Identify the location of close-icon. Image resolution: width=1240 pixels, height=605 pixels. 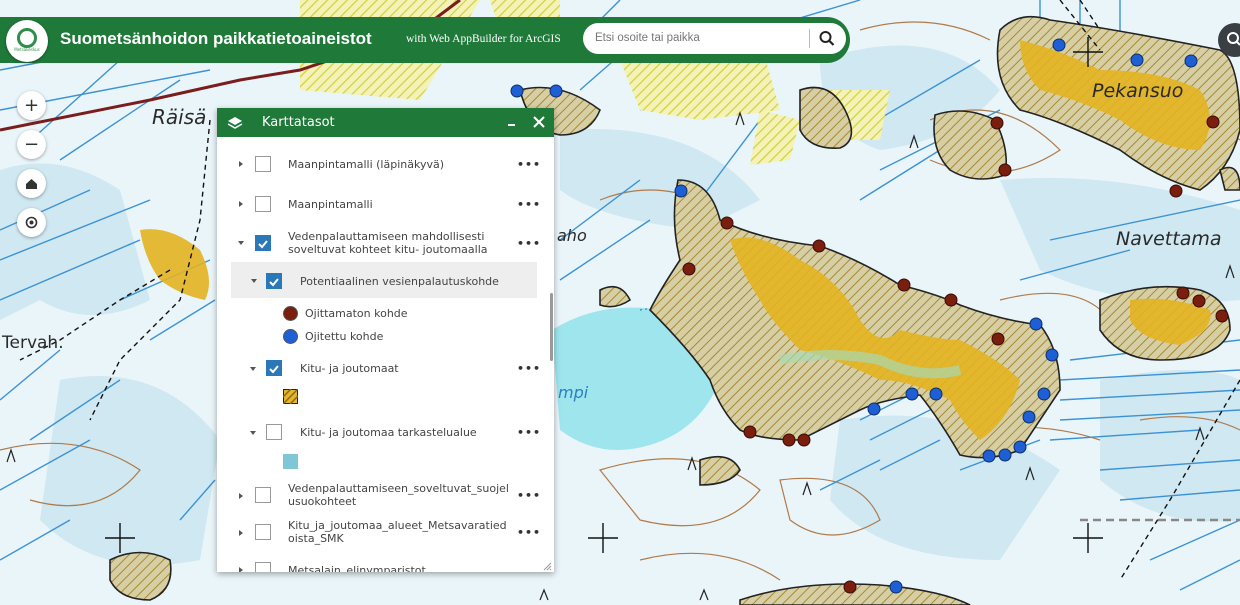
(539, 122).